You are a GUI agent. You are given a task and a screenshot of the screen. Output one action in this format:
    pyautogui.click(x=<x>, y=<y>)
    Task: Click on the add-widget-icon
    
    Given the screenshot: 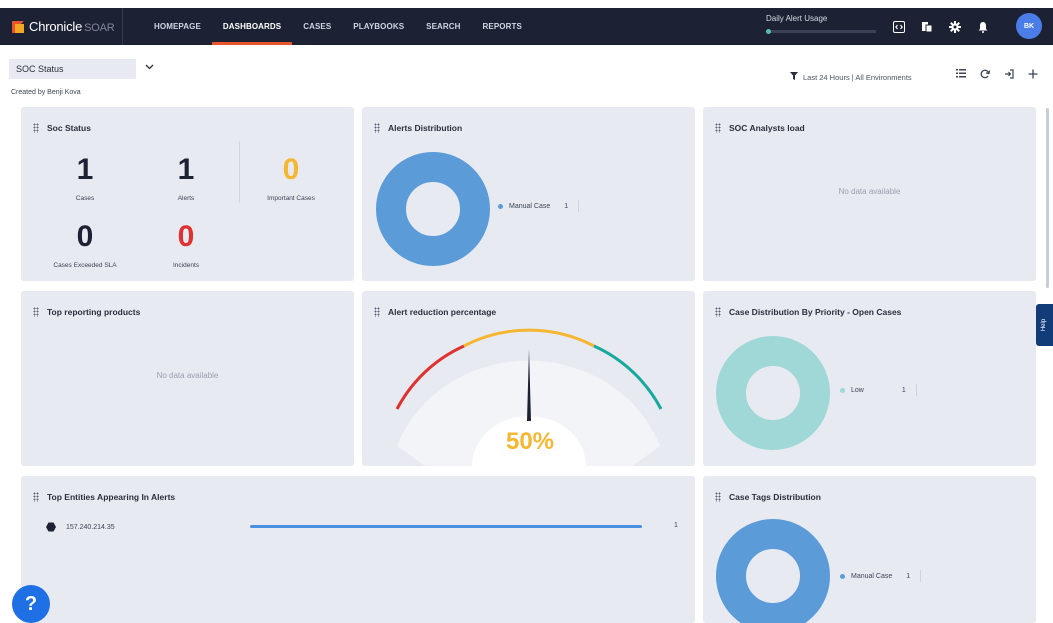 What is the action you would take?
    pyautogui.click(x=1033, y=75)
    